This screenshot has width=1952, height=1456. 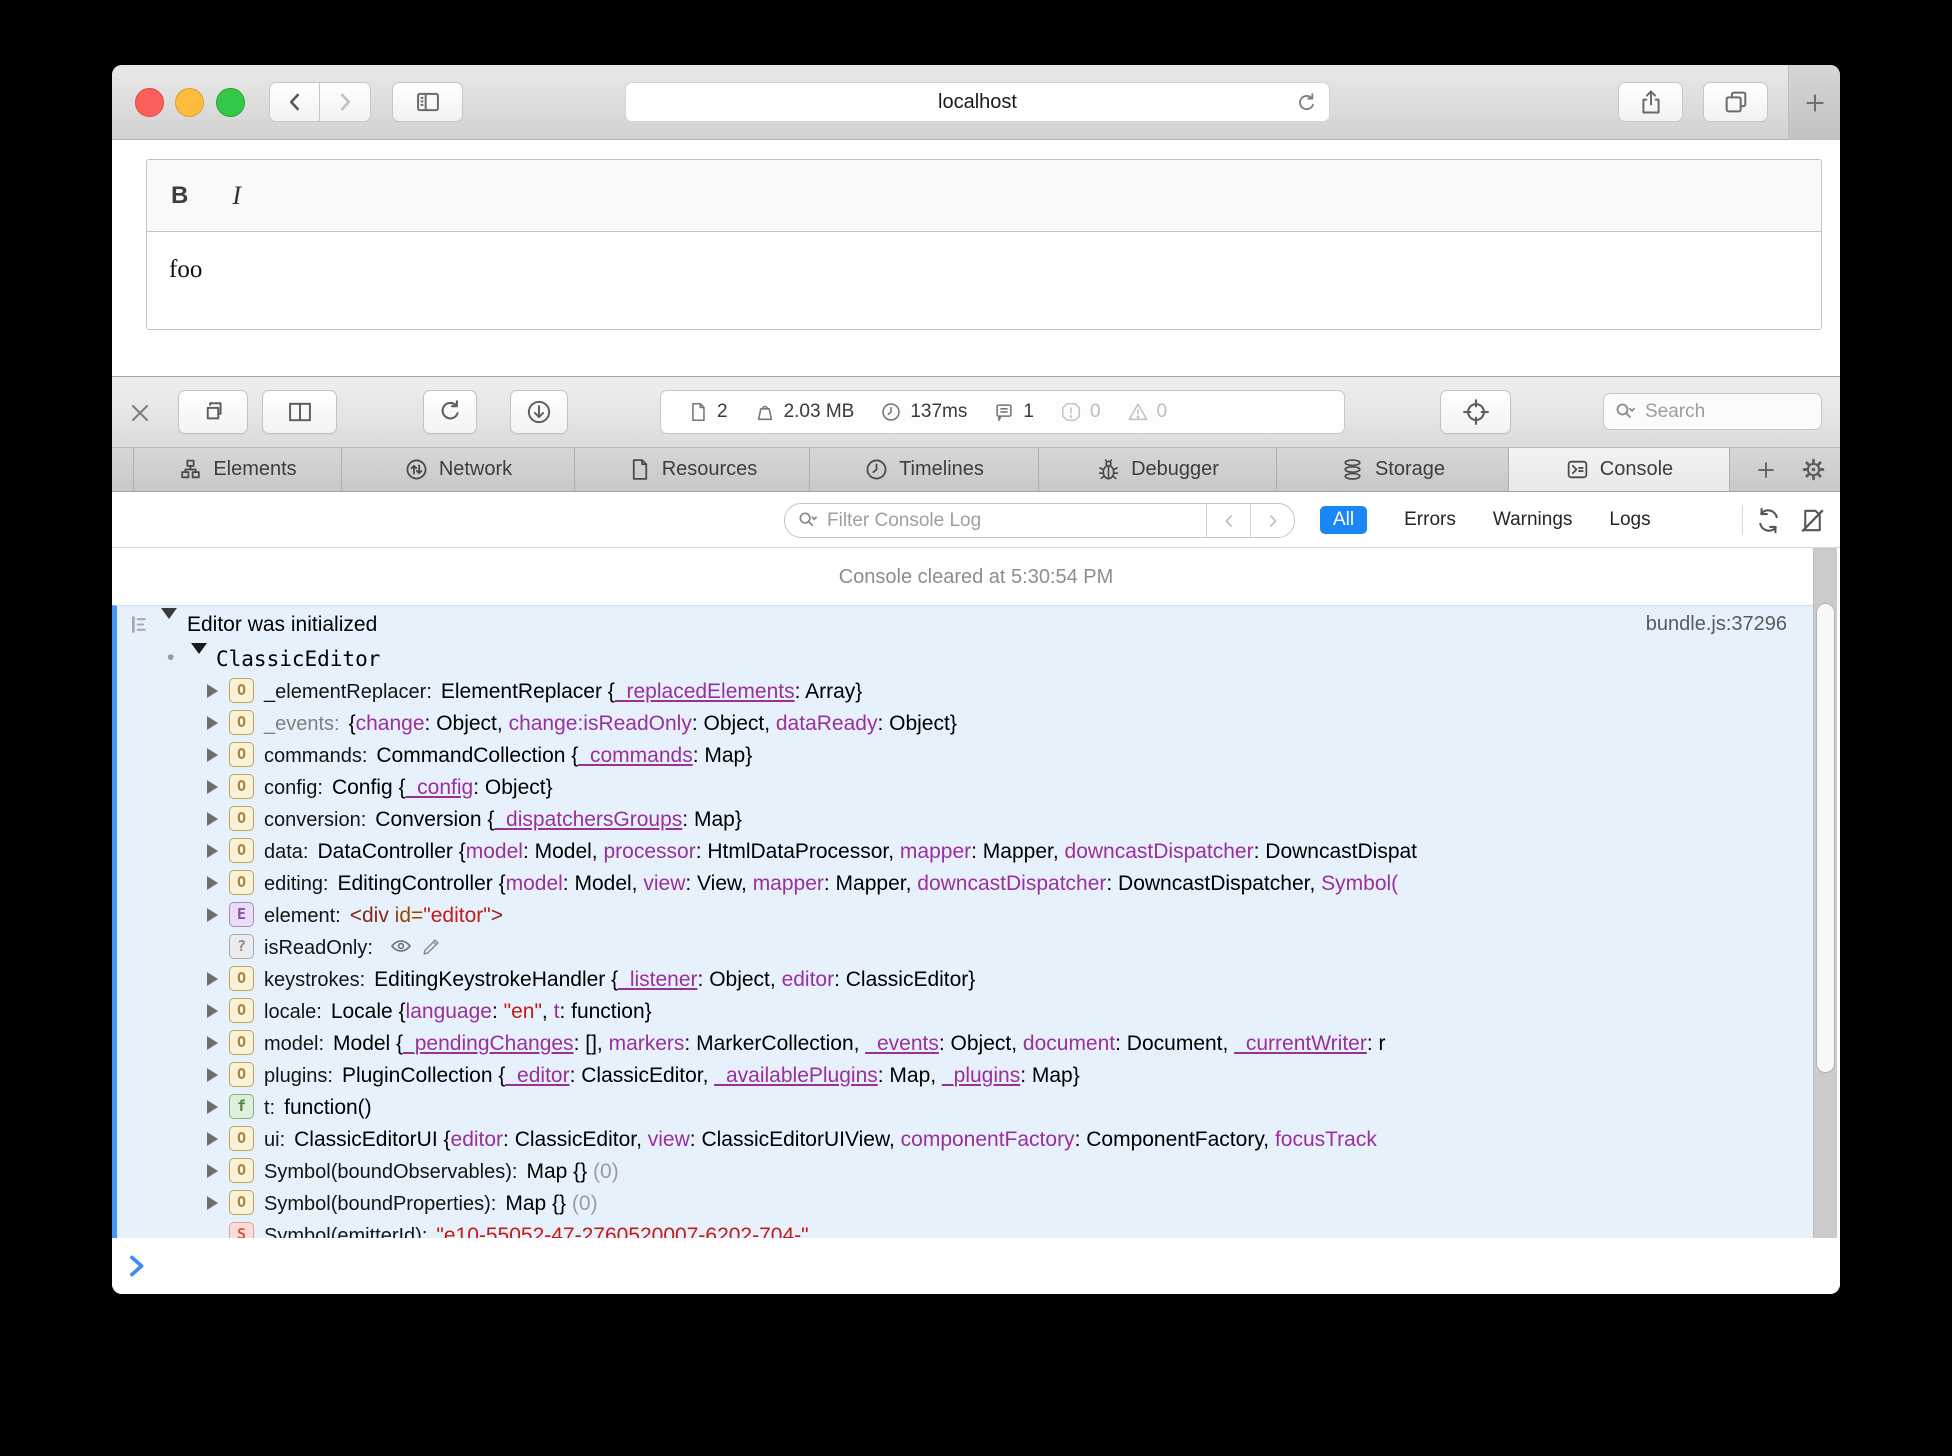 What do you see at coordinates (1013, 412) in the screenshot?
I see `console-message-count: 1` at bounding box center [1013, 412].